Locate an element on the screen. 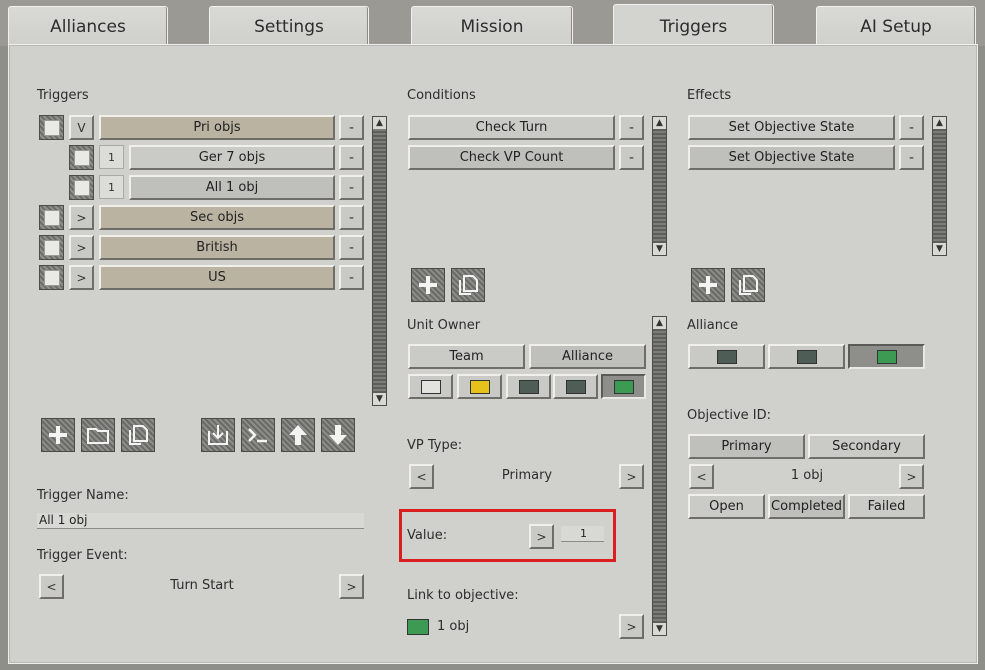  condition-details-scrollbar: ▲ ▼ is located at coordinates (659, 476).